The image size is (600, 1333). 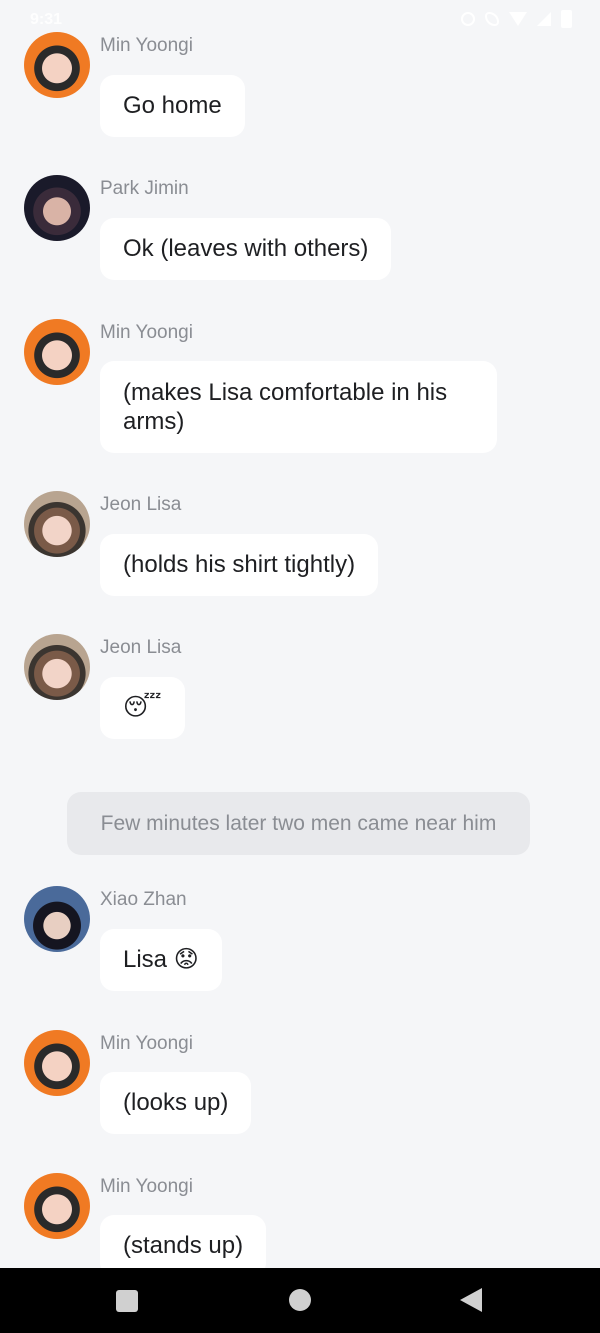 I want to click on message-bubble: Ok (leaves with others), so click(x=246, y=249).